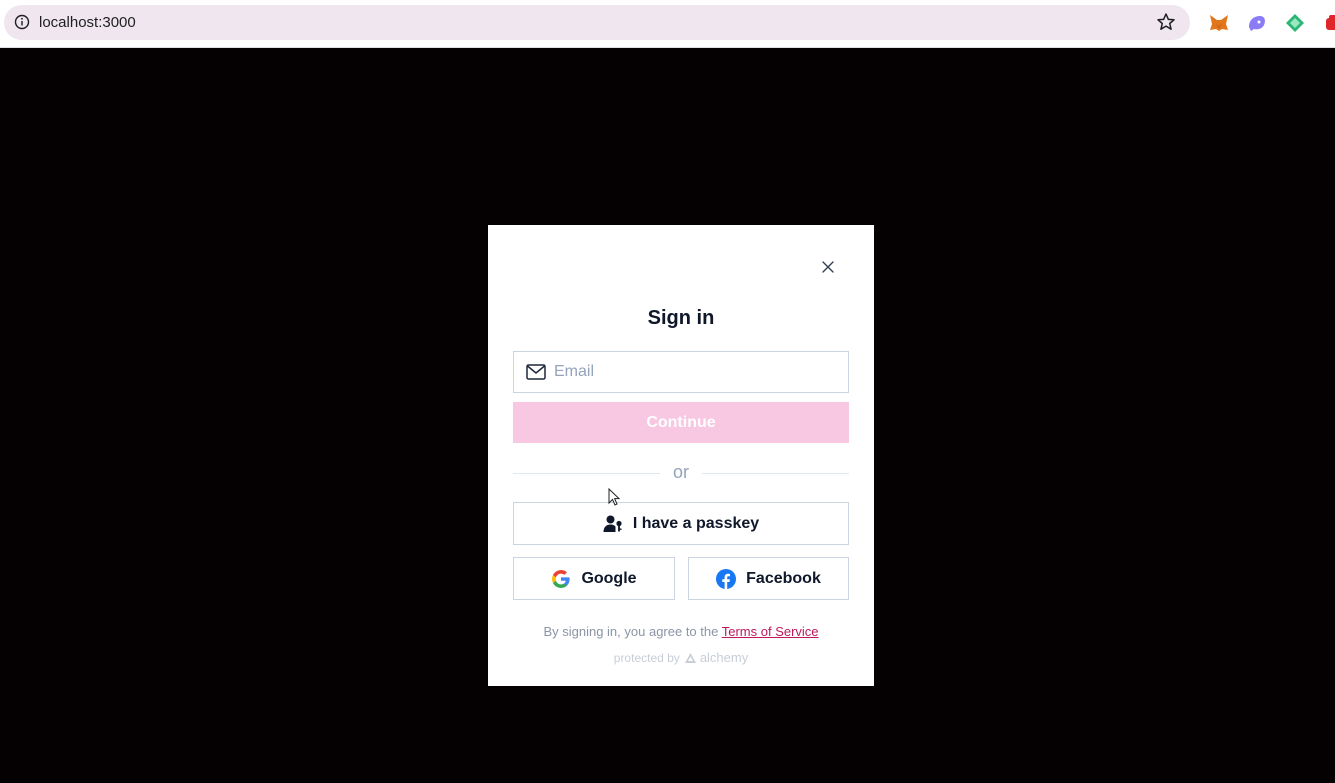 The image size is (1335, 783). What do you see at coordinates (87, 22) in the screenshot?
I see `url-text: localhost:3000` at bounding box center [87, 22].